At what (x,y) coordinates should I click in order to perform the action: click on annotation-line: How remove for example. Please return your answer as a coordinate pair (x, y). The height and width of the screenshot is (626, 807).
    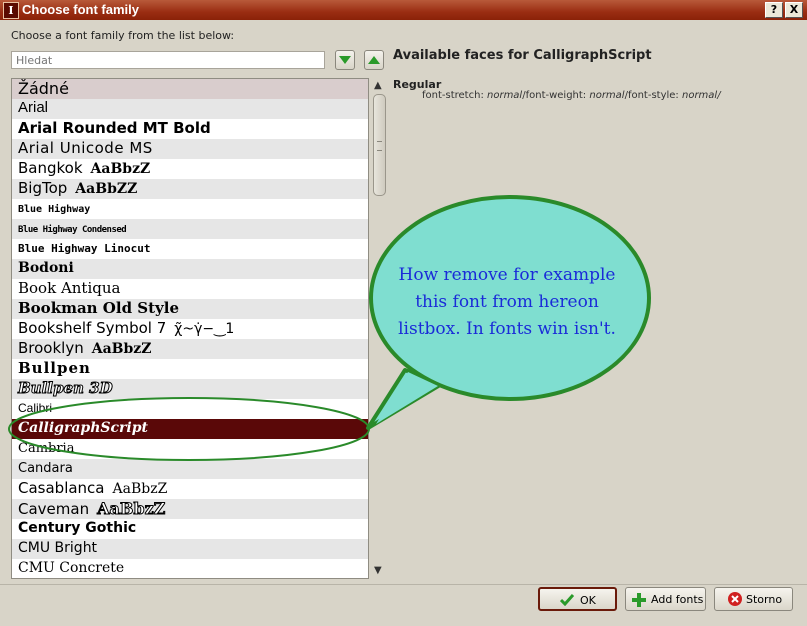
    Looking at the image, I should click on (507, 275).